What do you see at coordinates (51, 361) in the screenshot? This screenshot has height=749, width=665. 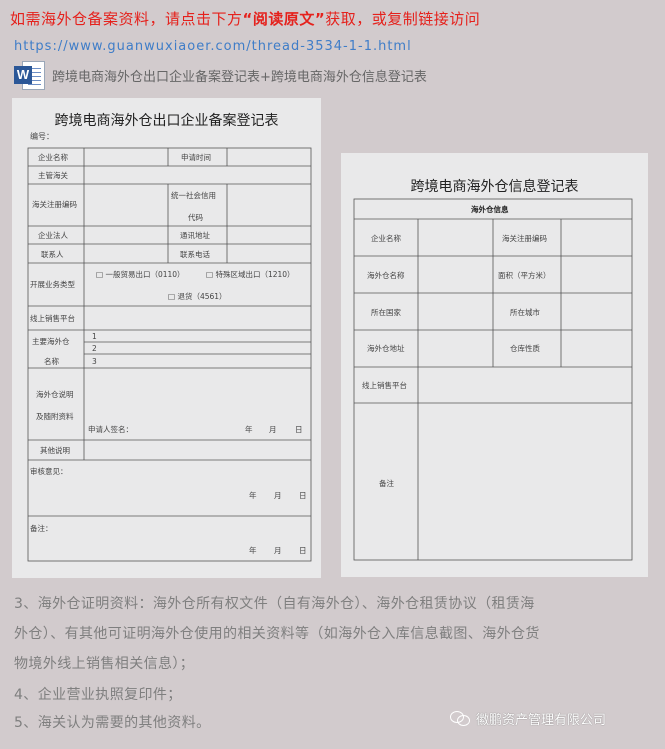 I see `cell-main-wh-2: 名称` at bounding box center [51, 361].